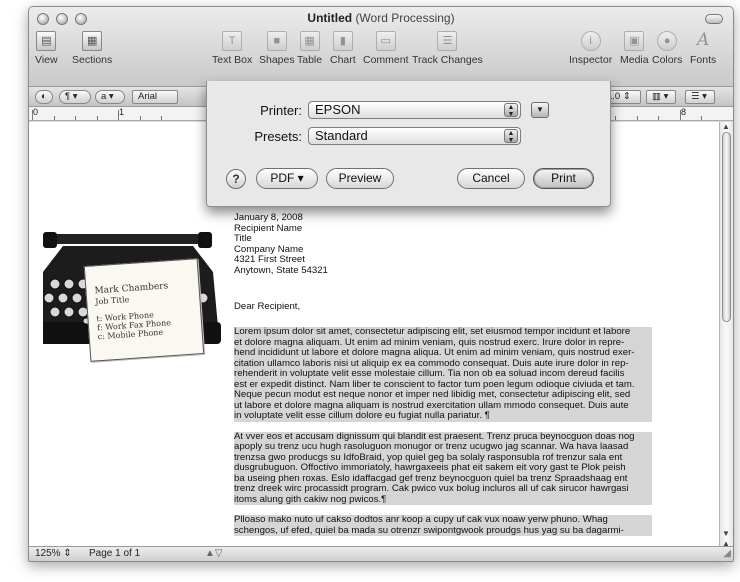 The width and height of the screenshot is (740, 582). I want to click on scroll-up-arrow-icon: ▲, so click(726, 126).